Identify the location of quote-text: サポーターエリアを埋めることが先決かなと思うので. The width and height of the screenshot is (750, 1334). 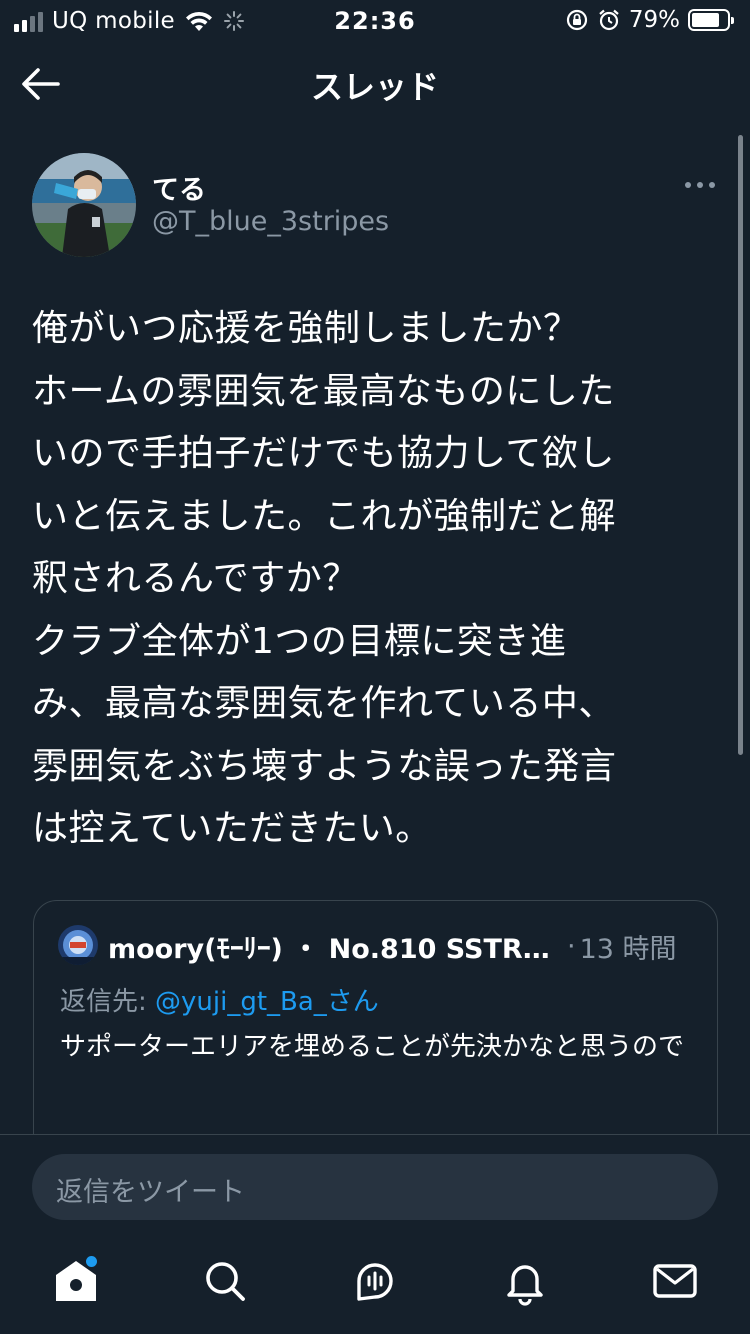
(372, 1047).